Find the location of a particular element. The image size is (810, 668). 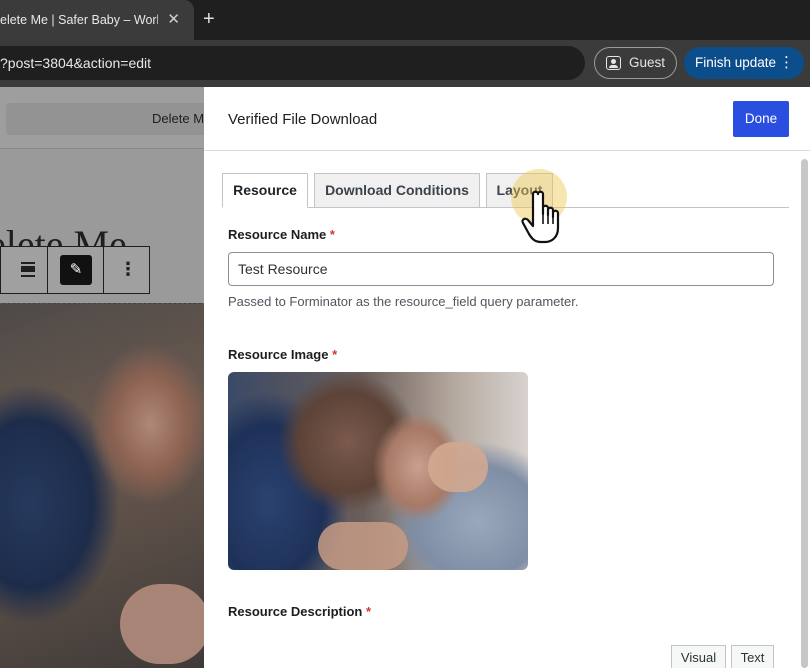

scrollbar is located at coordinates (805, 413).